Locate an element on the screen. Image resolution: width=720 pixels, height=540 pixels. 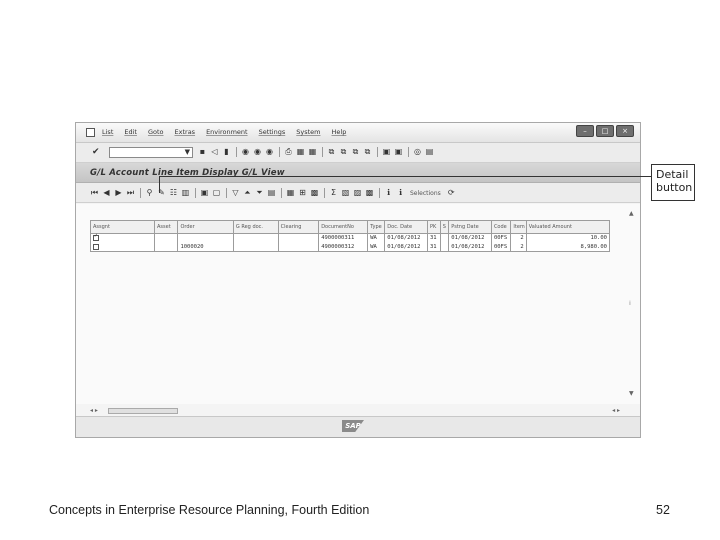
exit-circle-icon: ◉ is located at coordinates (257, 152).